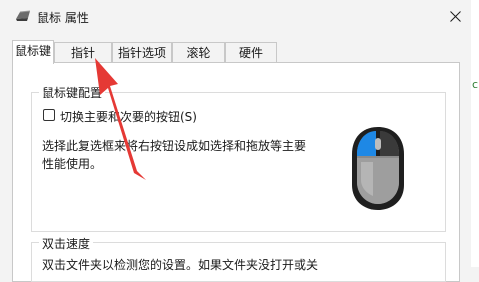 The image size is (479, 282). I want to click on swap-buttons-label: 切换主要和次要的按钮(S), so click(128, 116).